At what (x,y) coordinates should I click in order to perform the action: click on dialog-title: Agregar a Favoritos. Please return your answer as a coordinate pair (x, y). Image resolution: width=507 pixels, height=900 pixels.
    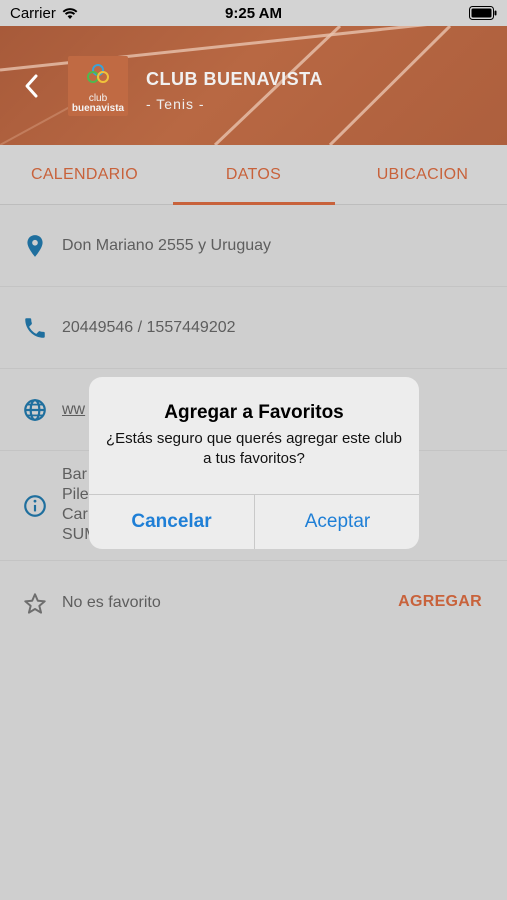
    Looking at the image, I should click on (254, 412).